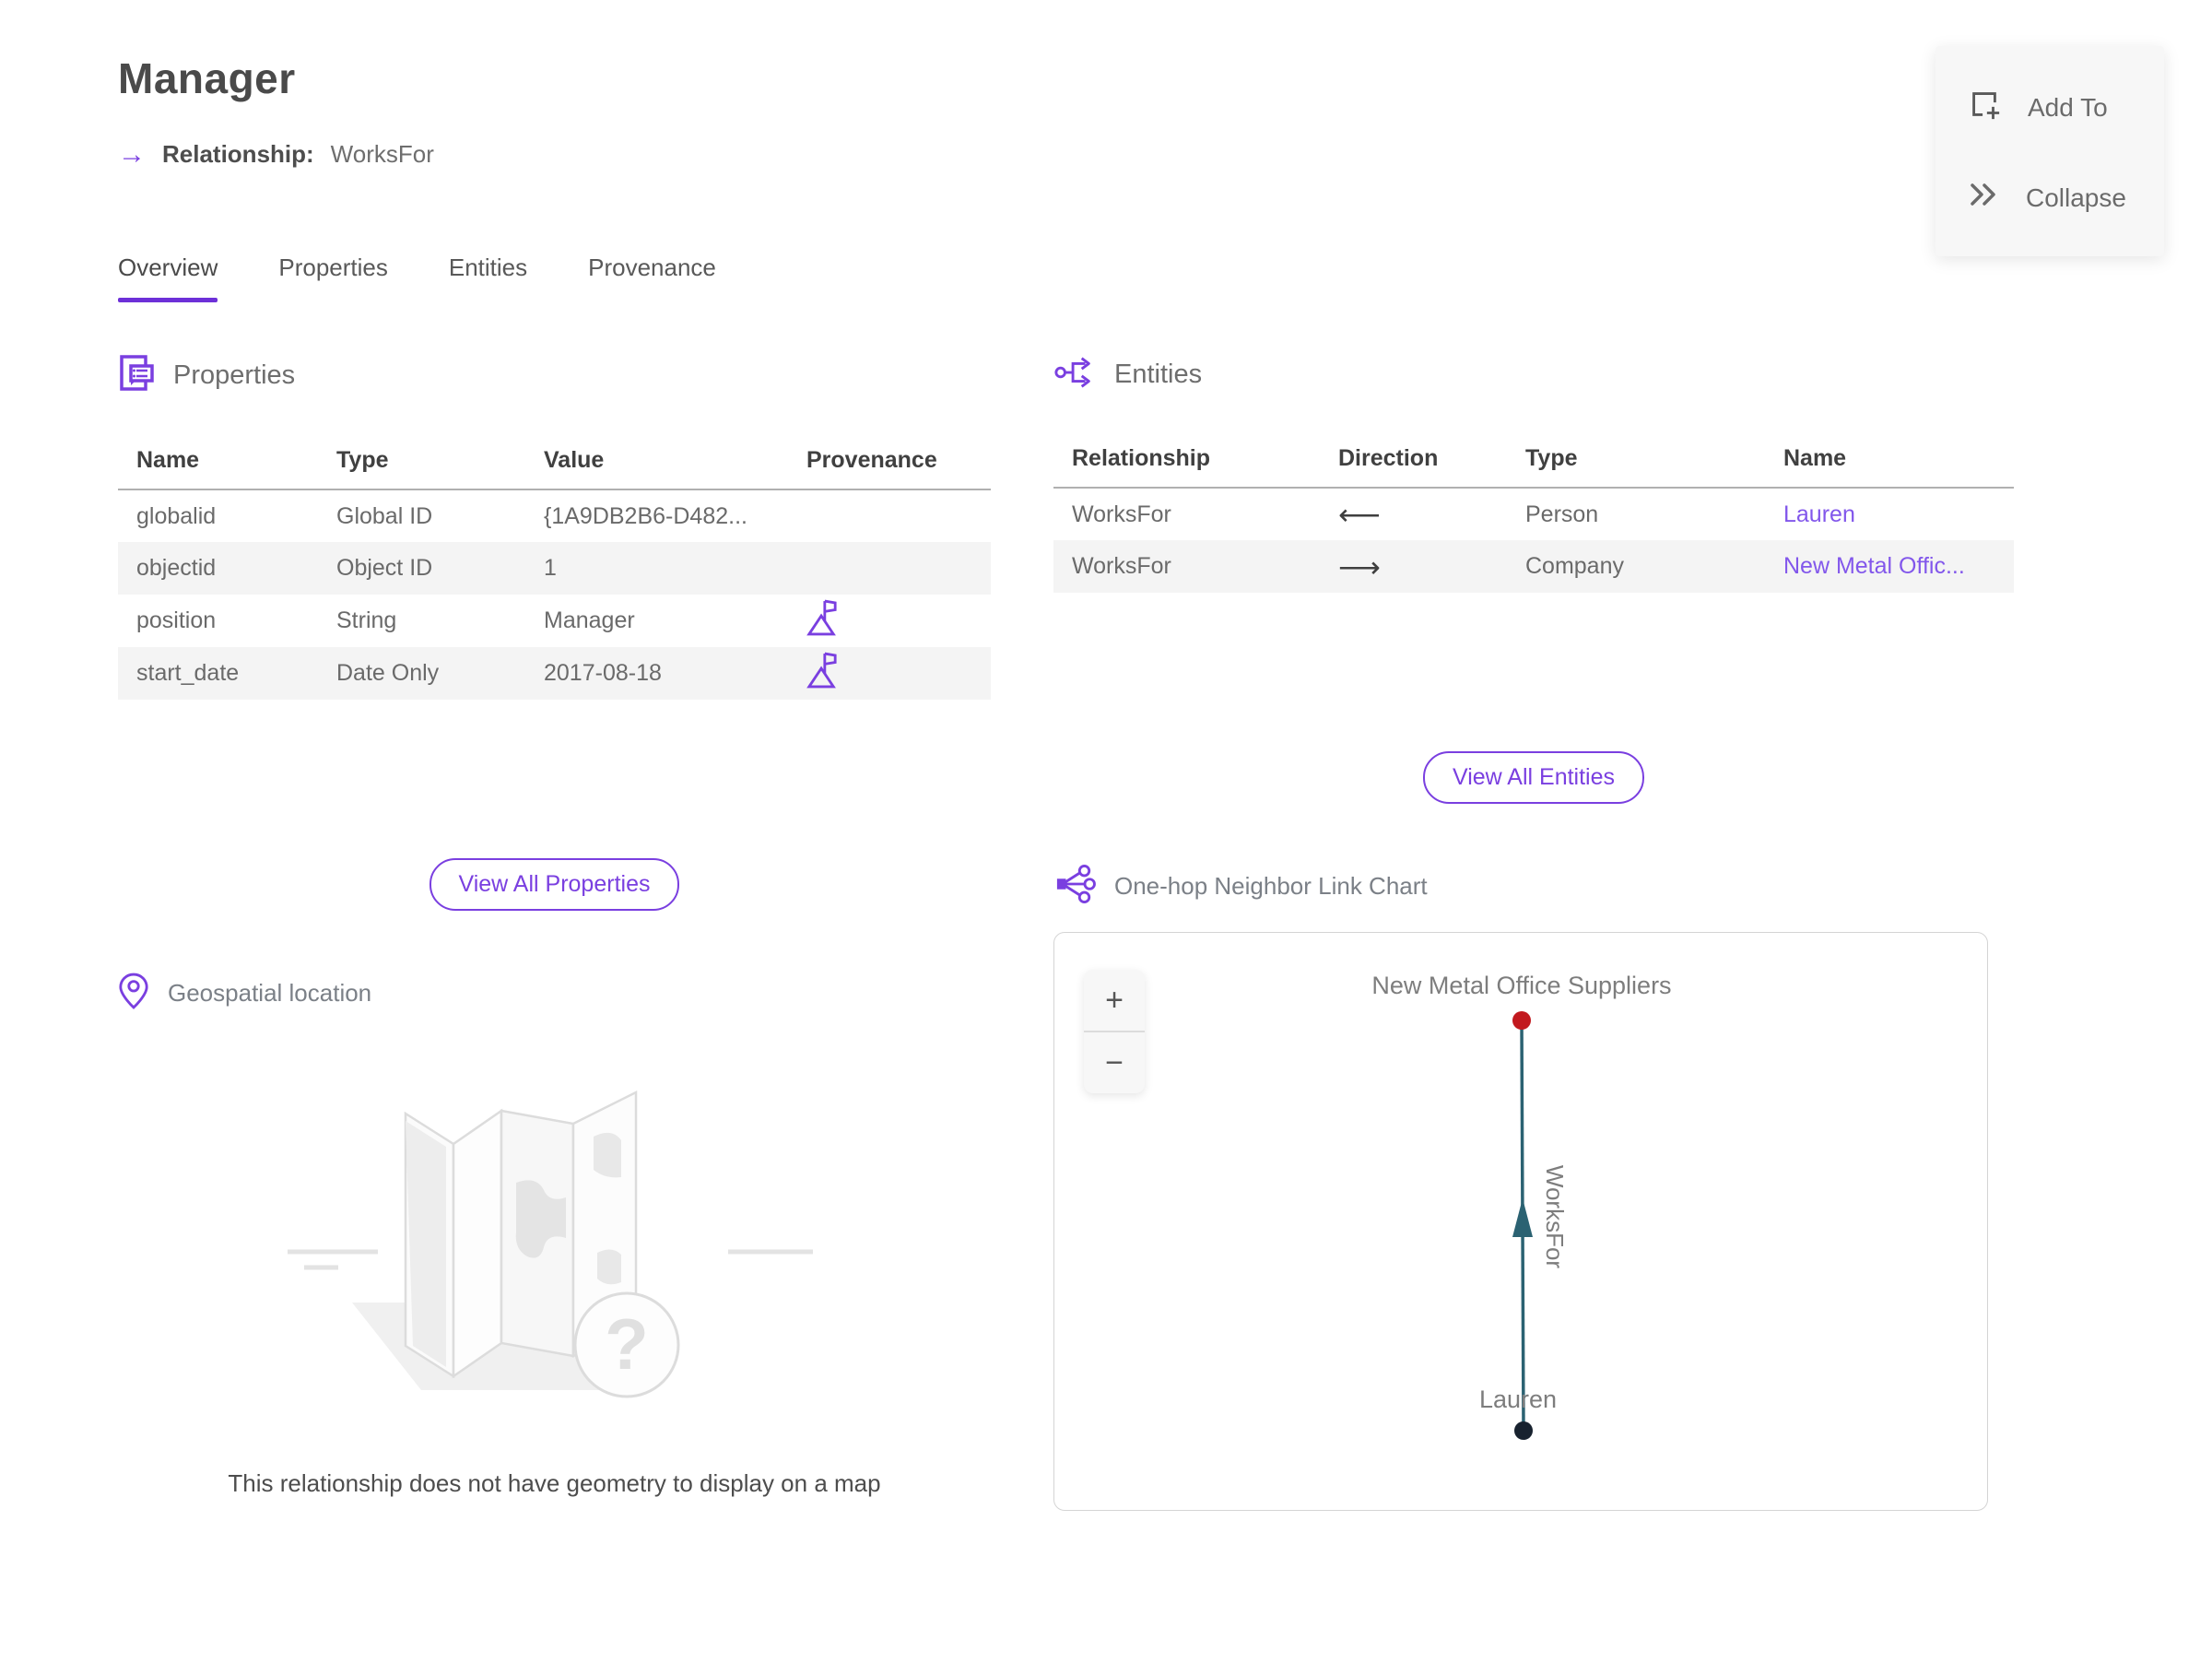 This screenshot has width=2212, height=1674. What do you see at coordinates (1271, 886) in the screenshot?
I see `link-chart-section-title: One-hop Neighbor Link Chart` at bounding box center [1271, 886].